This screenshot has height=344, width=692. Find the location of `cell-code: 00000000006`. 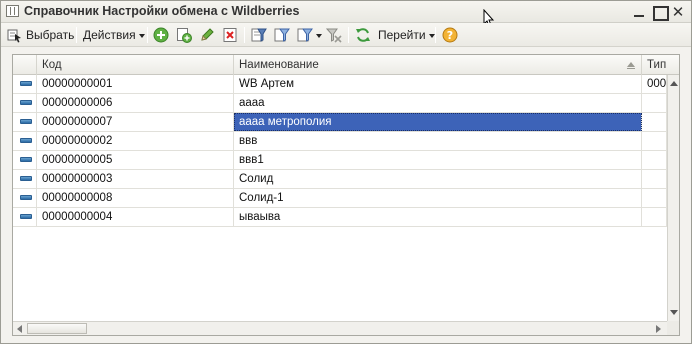

cell-code: 00000000006 is located at coordinates (135, 103).